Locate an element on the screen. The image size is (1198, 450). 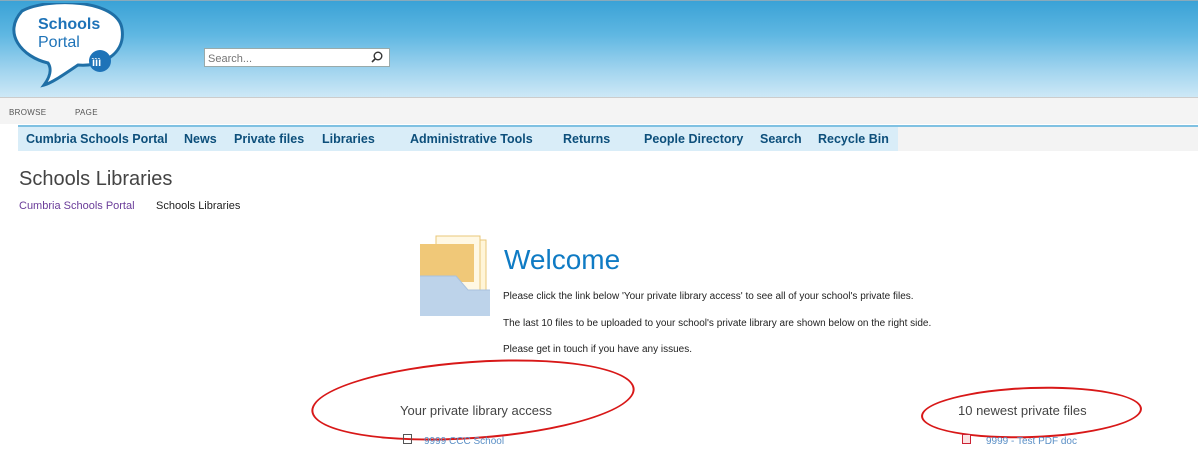
nav-item-private-files: Private files is located at coordinates (269, 139).